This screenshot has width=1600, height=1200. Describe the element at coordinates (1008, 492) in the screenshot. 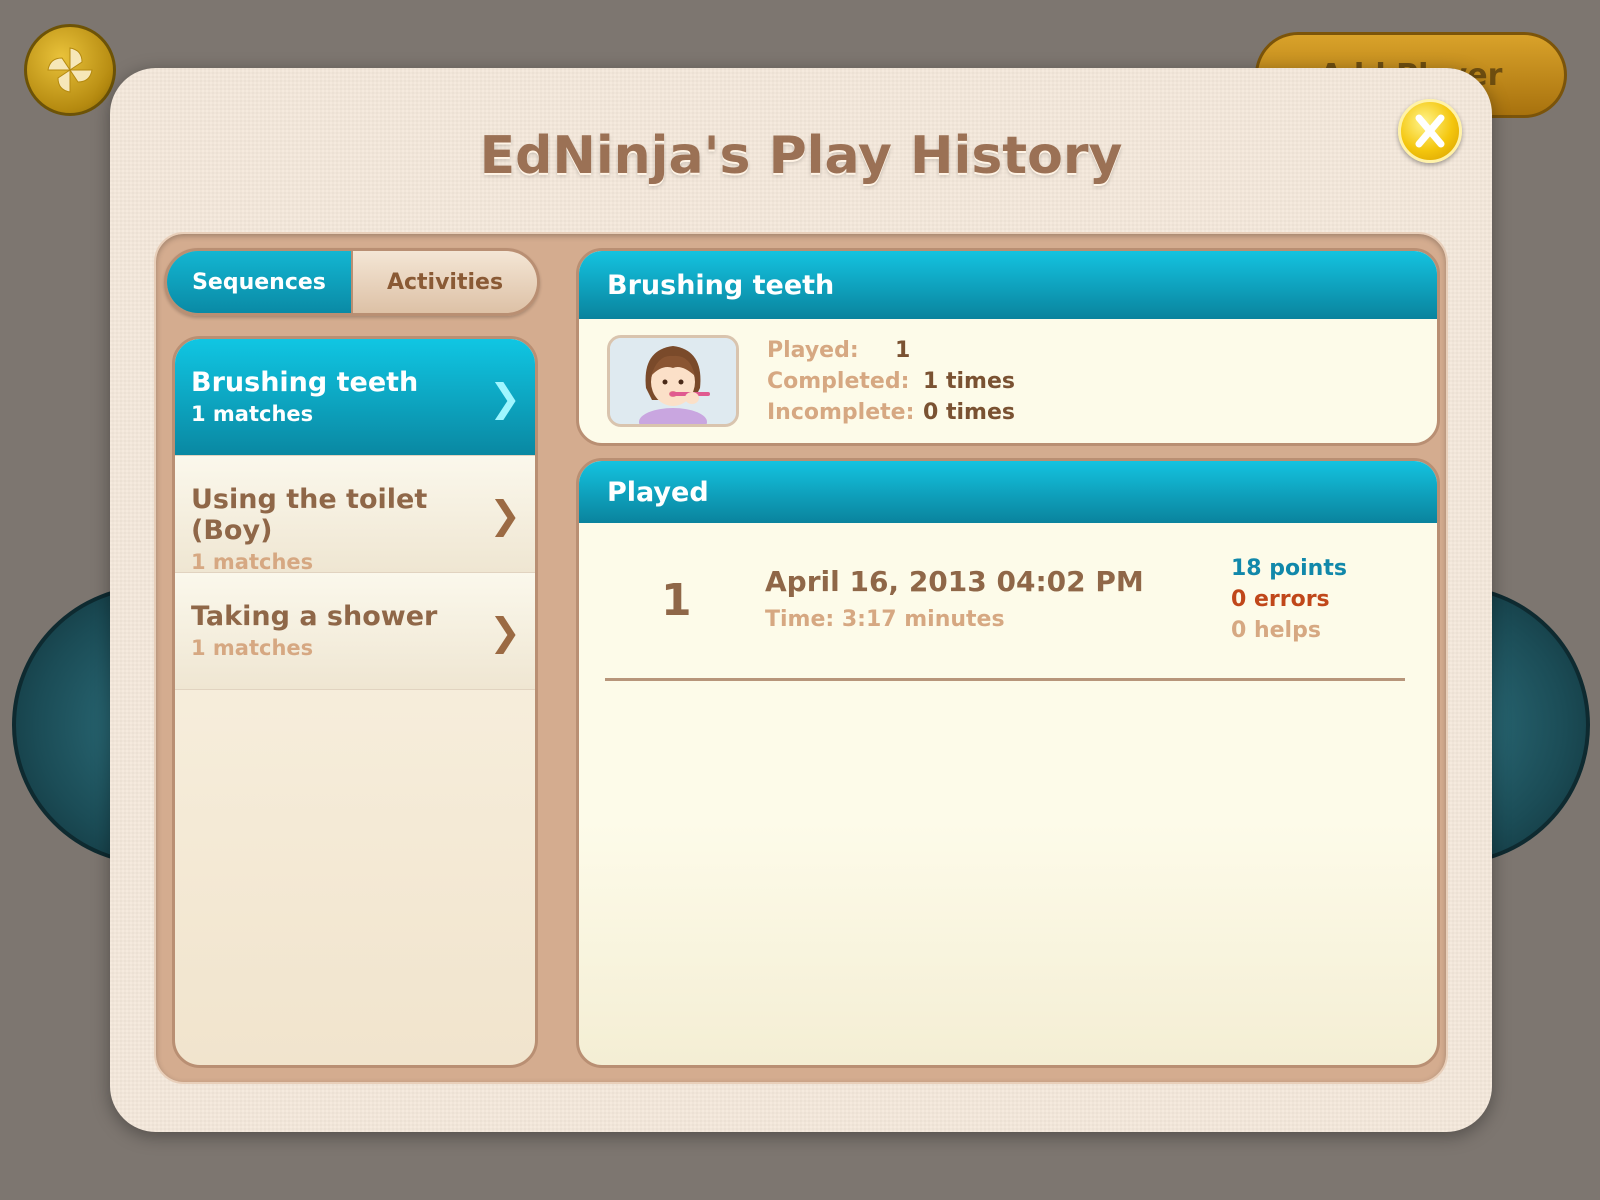

I see `played-title: Played` at that location.